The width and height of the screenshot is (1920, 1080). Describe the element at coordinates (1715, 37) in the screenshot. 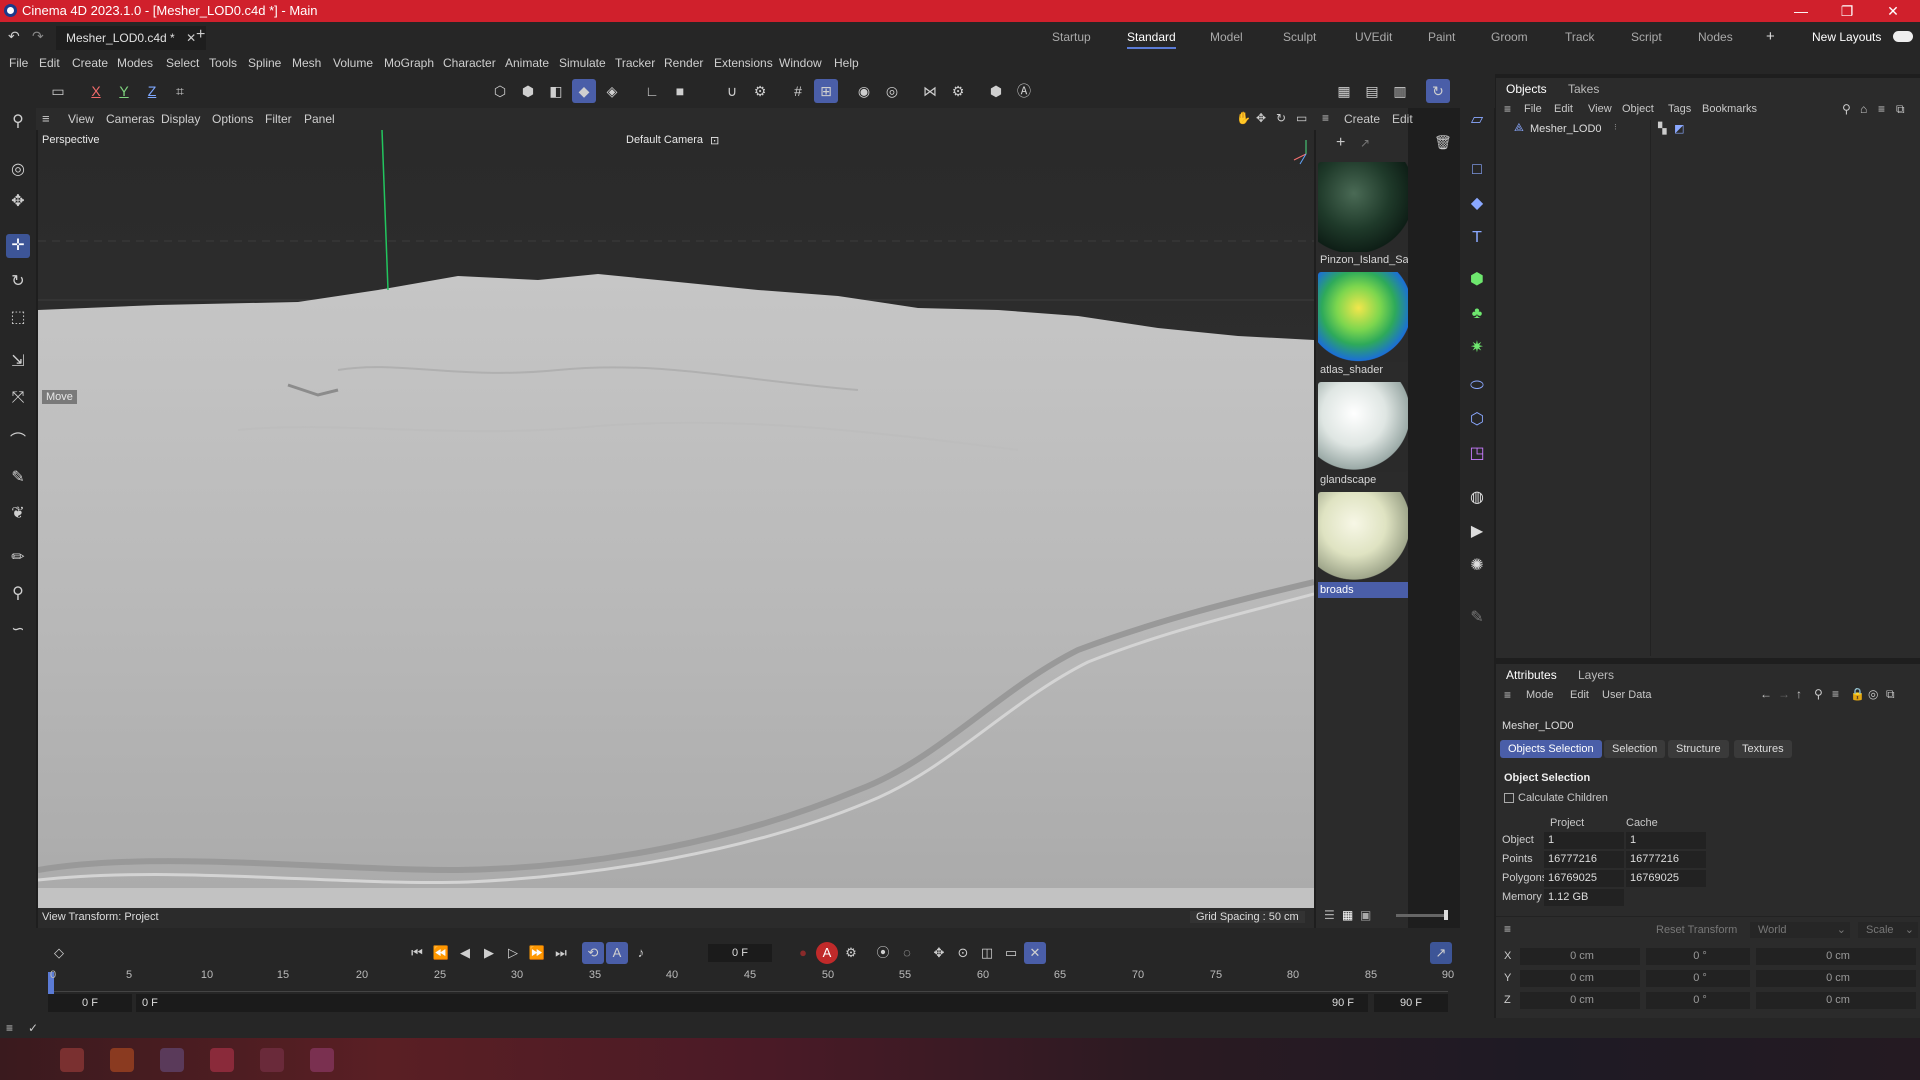

I see `layout-nodes: Nodes` at that location.